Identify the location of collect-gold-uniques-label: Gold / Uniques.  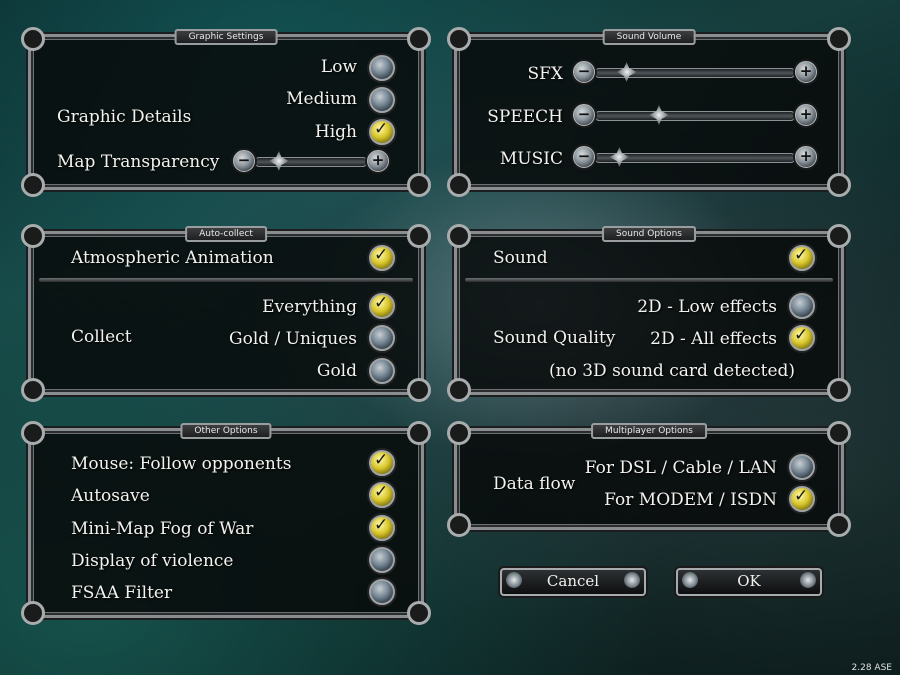
(293, 339).